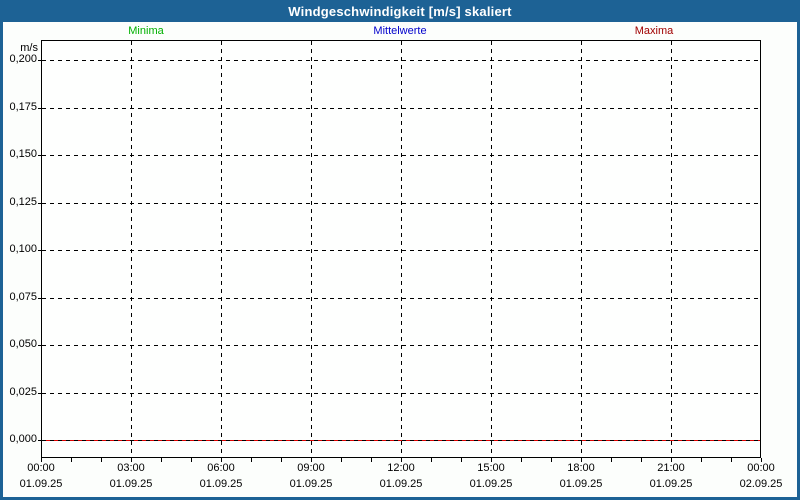 Image resolution: width=800 pixels, height=500 pixels. Describe the element at coordinates (221, 468) in the screenshot. I see `x-axis-time-label: 06:00` at that location.